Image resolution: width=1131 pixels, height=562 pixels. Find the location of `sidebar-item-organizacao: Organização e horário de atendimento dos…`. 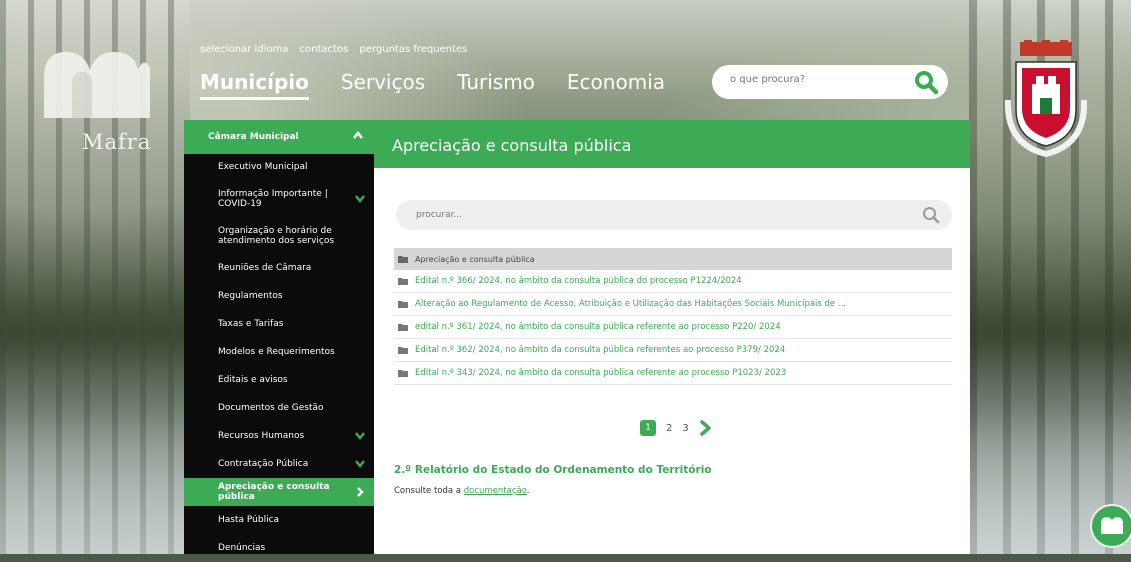

sidebar-item-organizacao: Organização e horário de atendimento dos… is located at coordinates (279, 236).